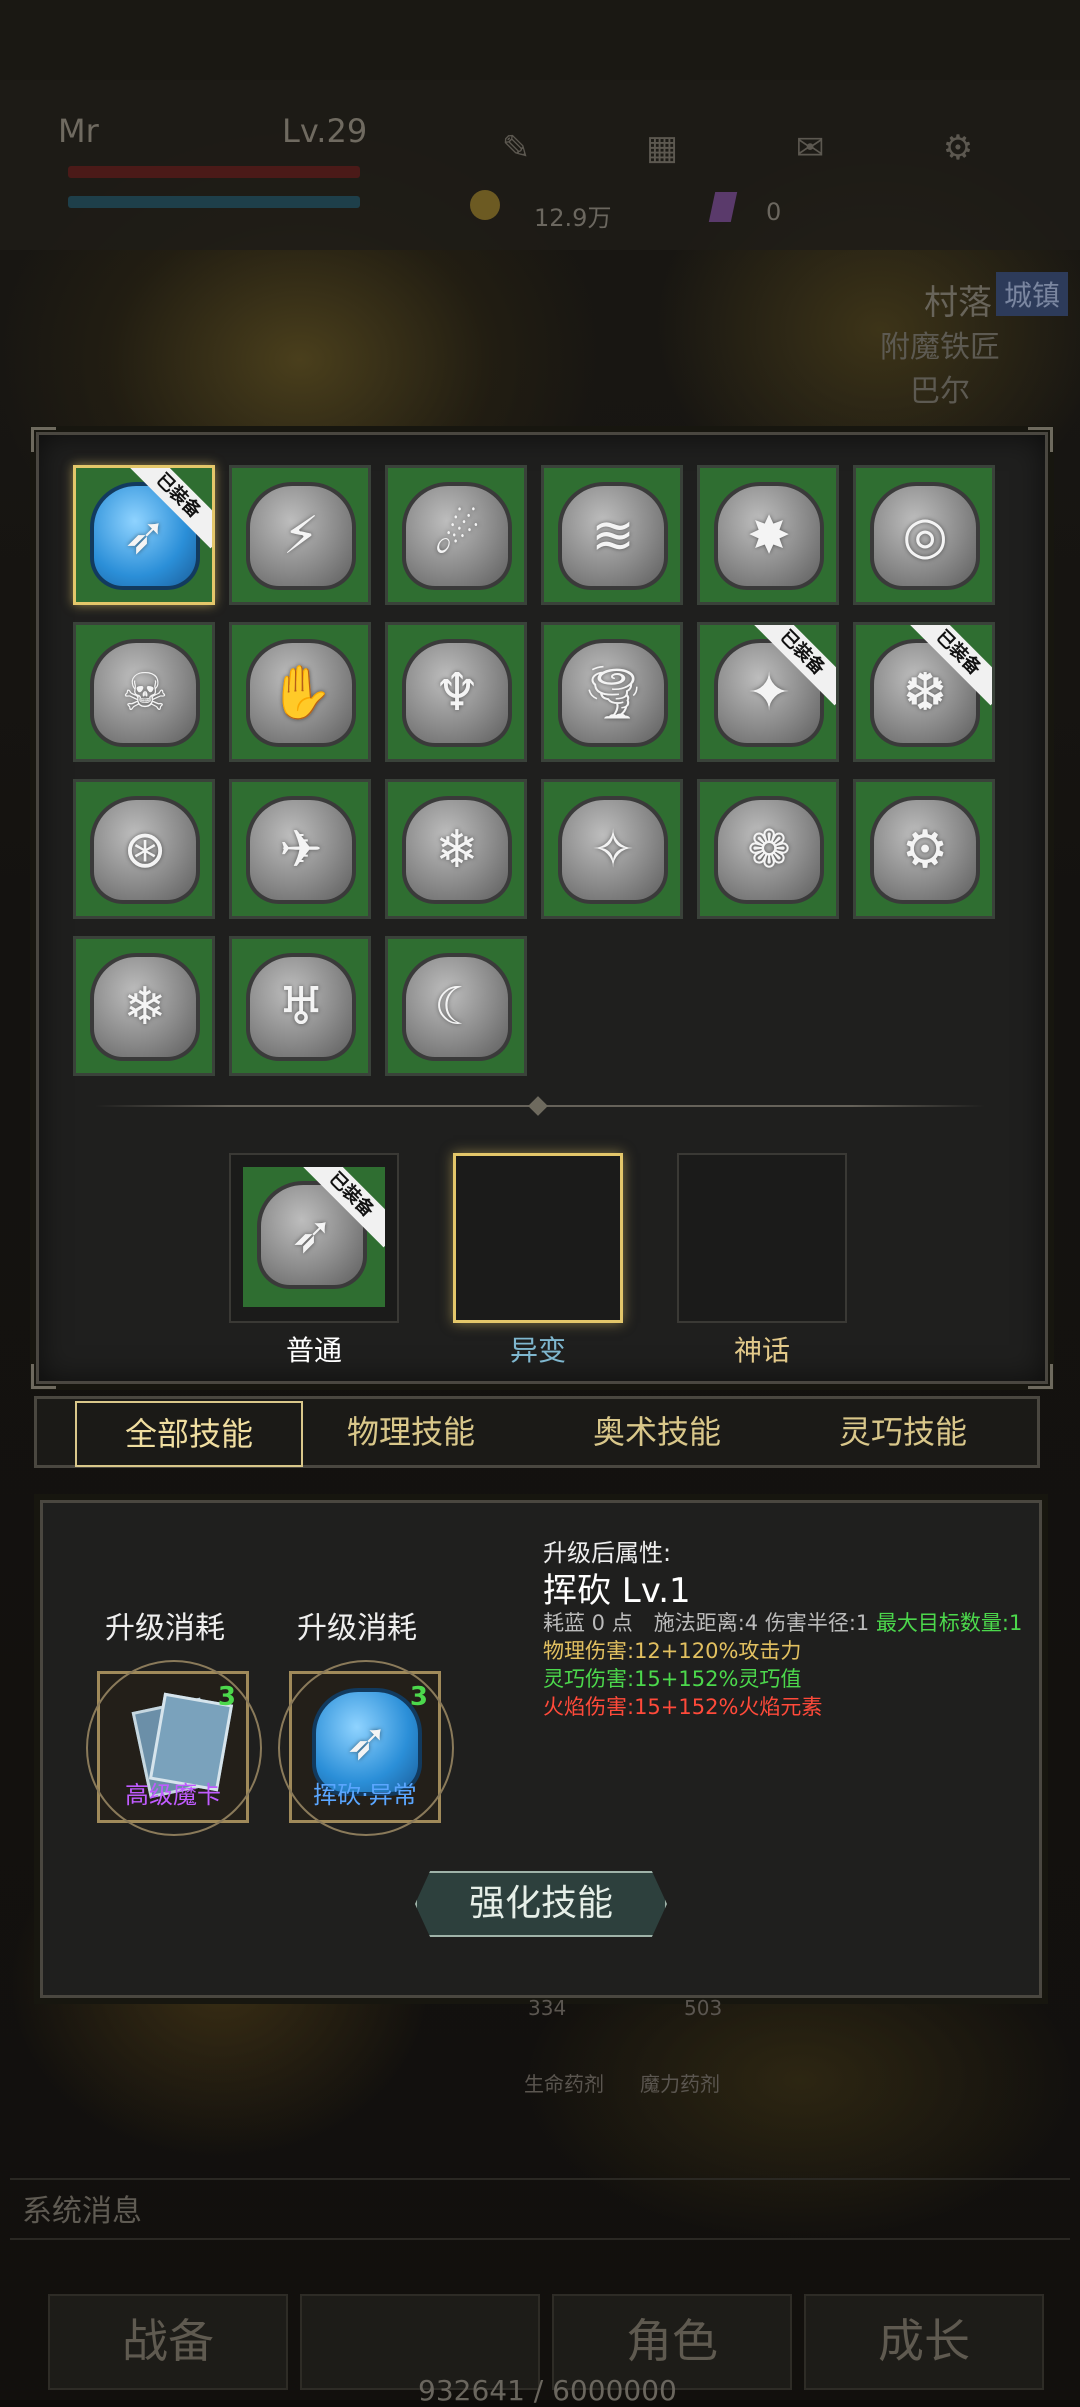 The image size is (1080, 2407). Describe the element at coordinates (214, 202) in the screenshot. I see `mp-bar` at that location.